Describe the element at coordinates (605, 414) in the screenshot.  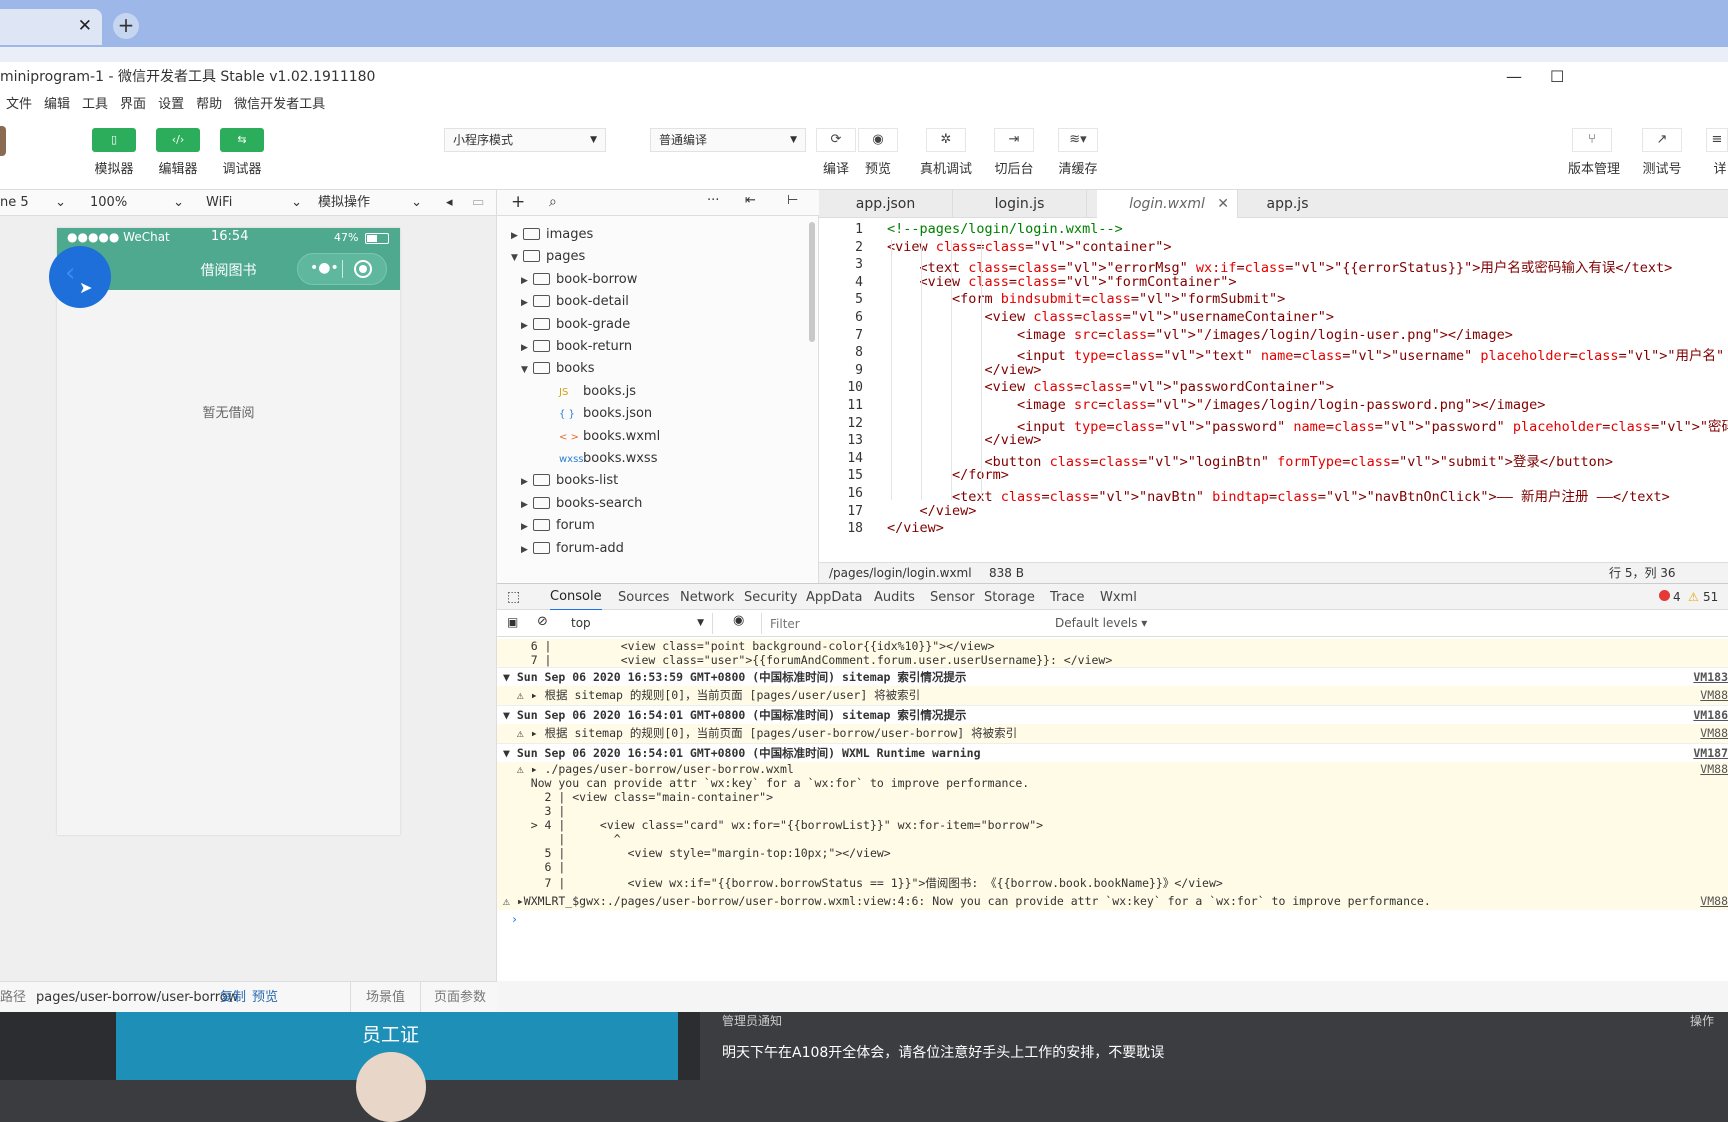
I see `tree-item: { } books.json` at that location.